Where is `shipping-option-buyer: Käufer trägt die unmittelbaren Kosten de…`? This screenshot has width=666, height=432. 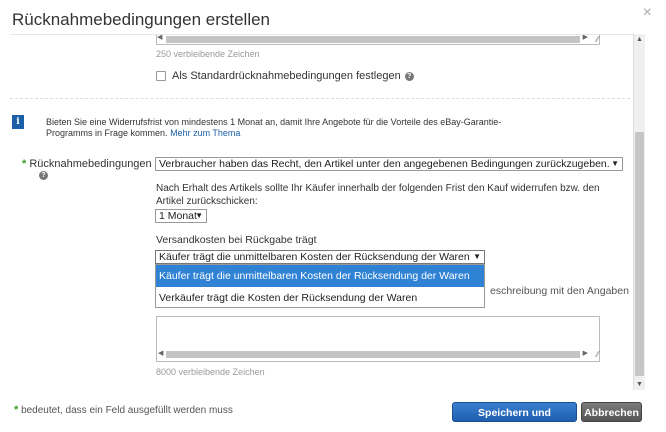 shipping-option-buyer: Käufer trägt die unmittelbaren Kosten de… is located at coordinates (320, 276).